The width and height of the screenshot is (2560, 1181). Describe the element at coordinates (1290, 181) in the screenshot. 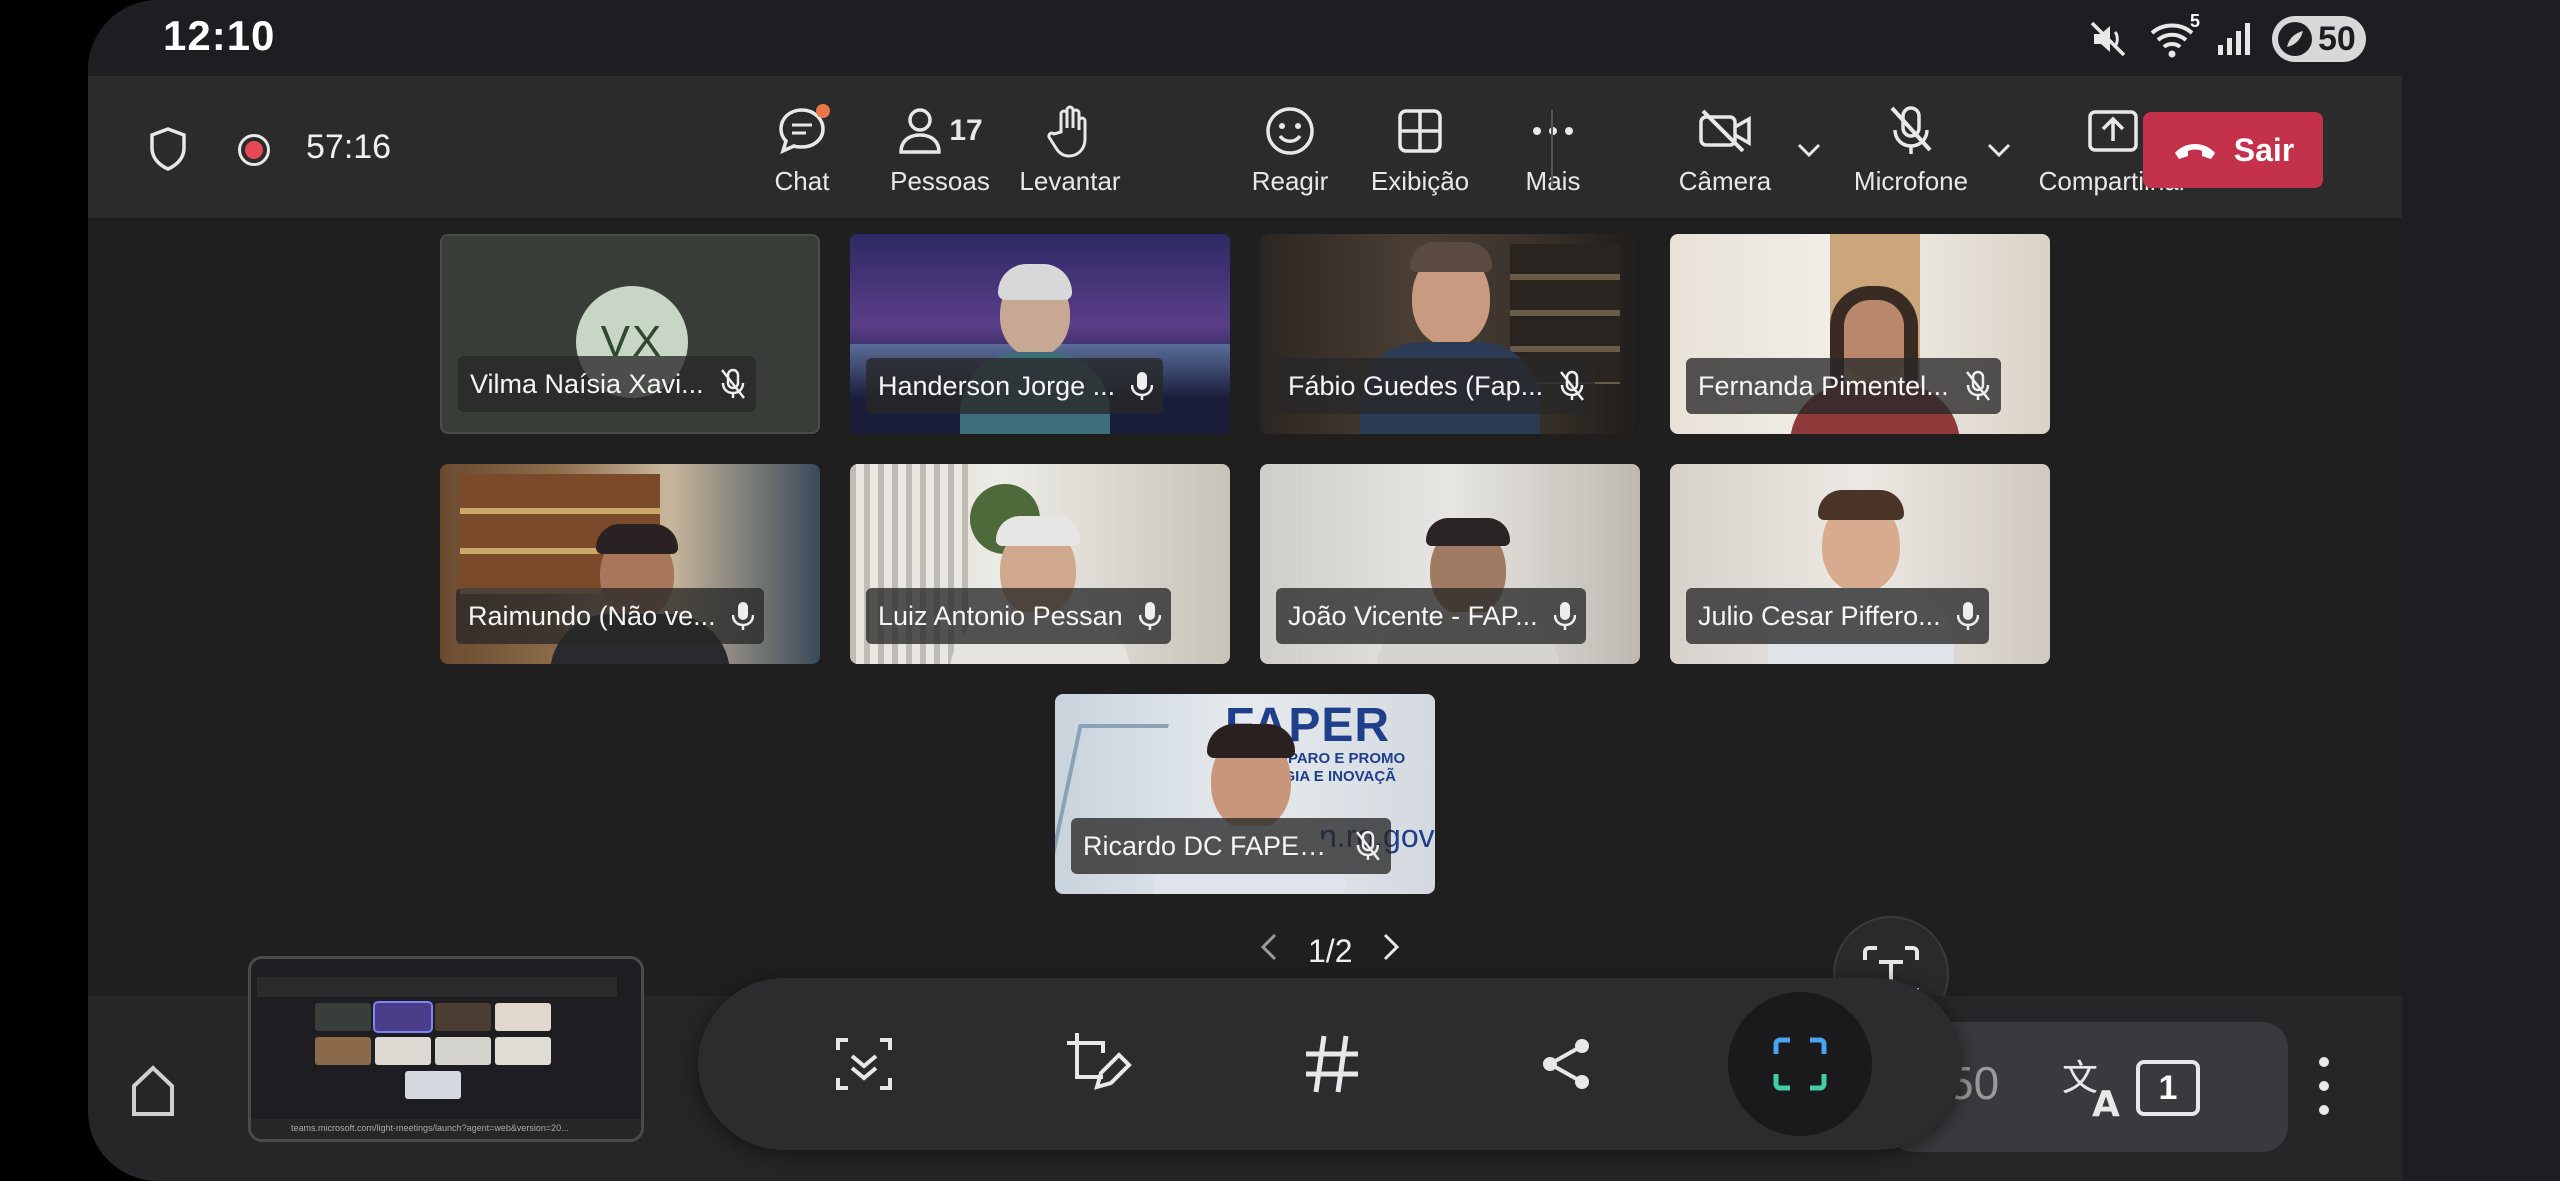

I see `react-label: Reagir` at that location.